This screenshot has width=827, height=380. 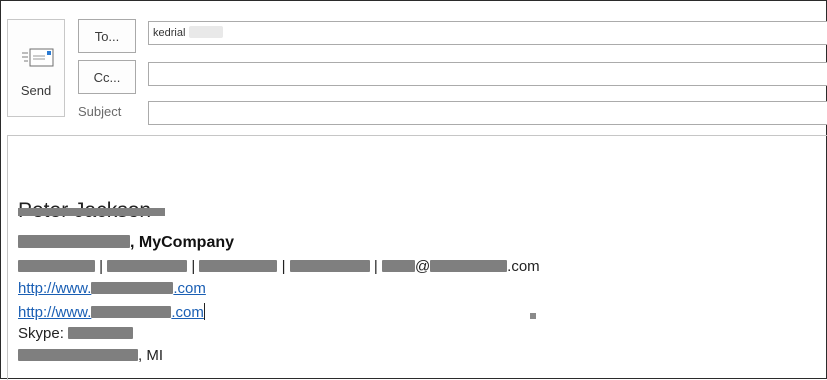 What do you see at coordinates (279, 266) in the screenshot?
I see `signature-contact-line: | | | | @ .com` at bounding box center [279, 266].